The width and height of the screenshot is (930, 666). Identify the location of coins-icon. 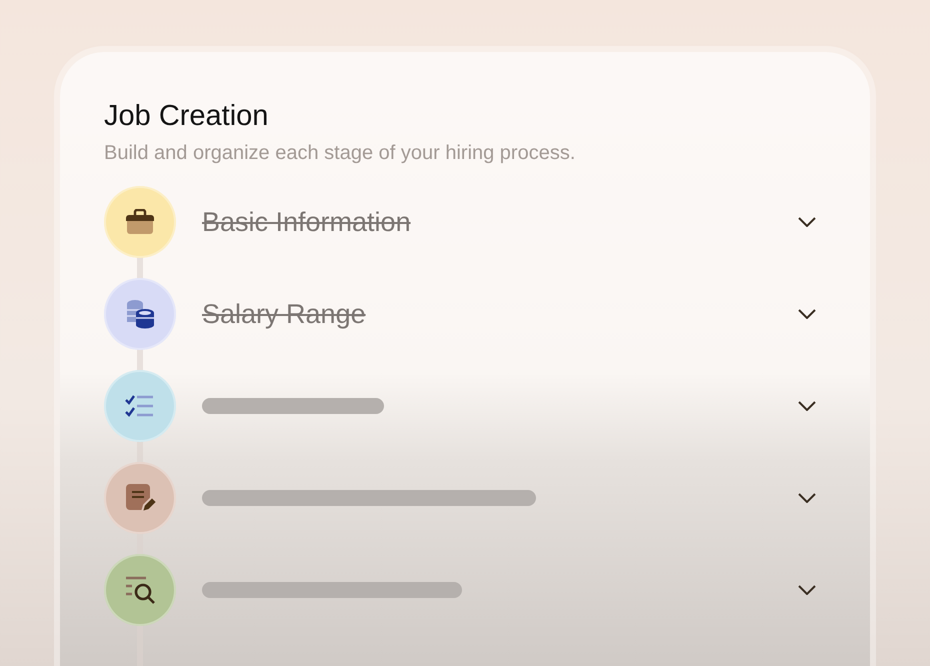
(140, 314).